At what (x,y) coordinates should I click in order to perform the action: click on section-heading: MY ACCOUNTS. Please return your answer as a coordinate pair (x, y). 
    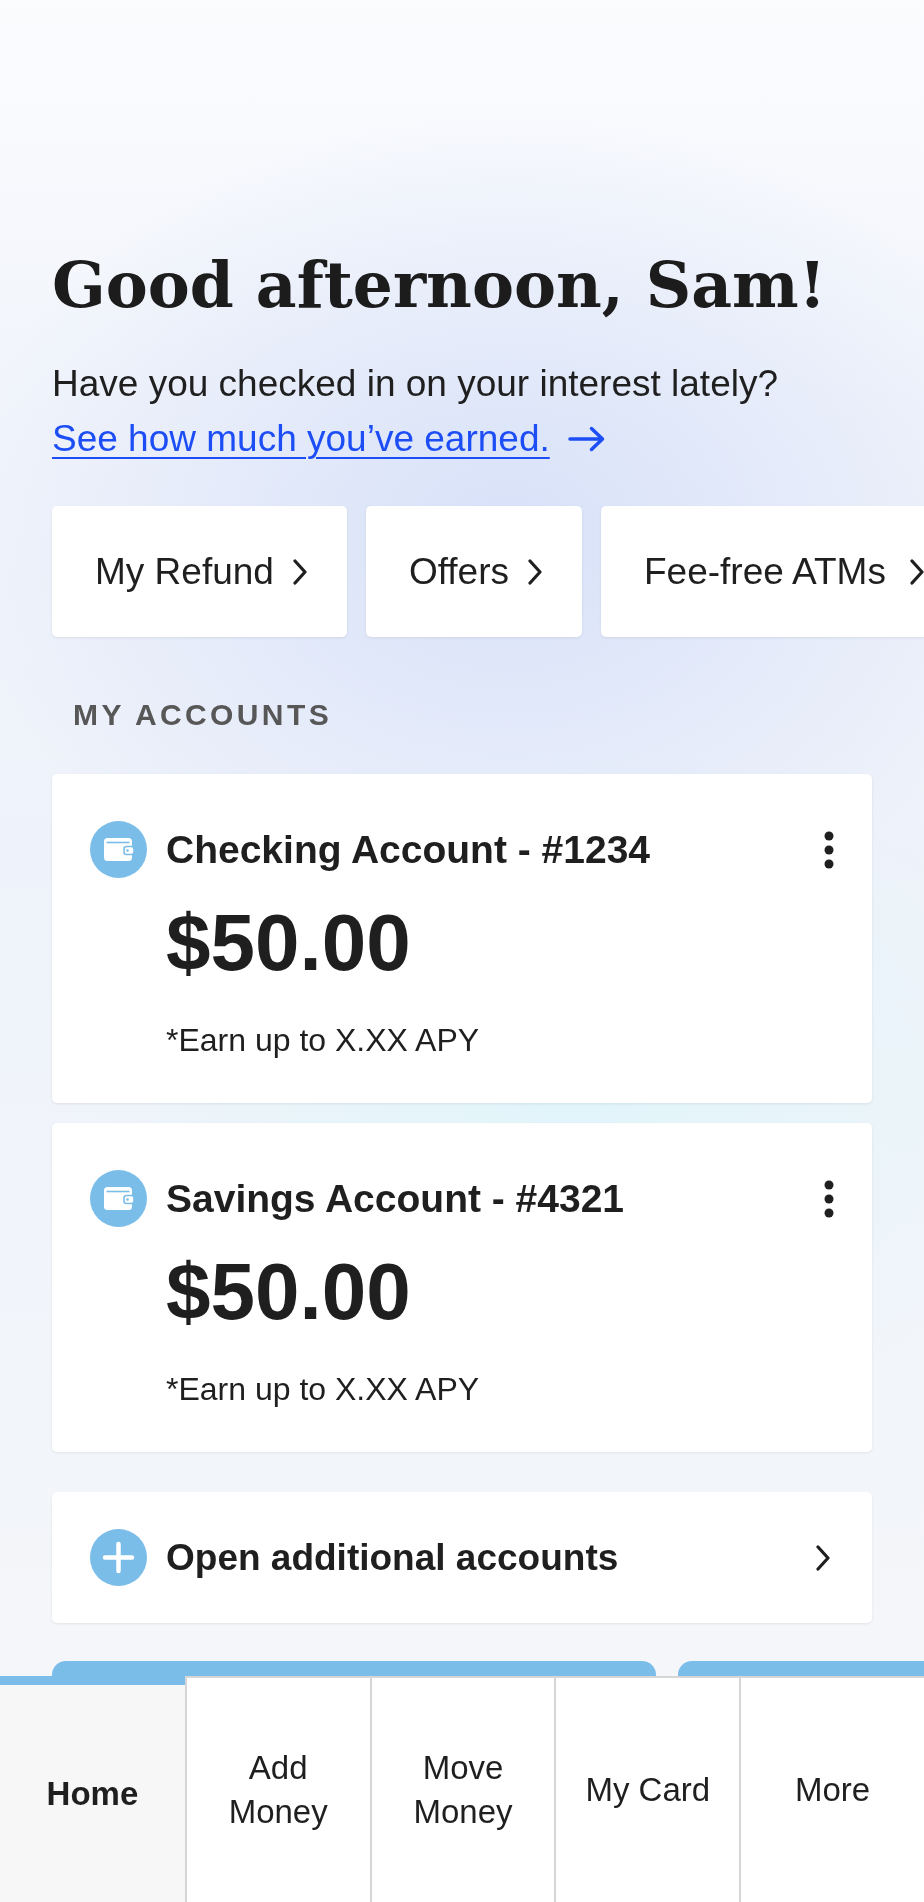
    Looking at the image, I should click on (203, 715).